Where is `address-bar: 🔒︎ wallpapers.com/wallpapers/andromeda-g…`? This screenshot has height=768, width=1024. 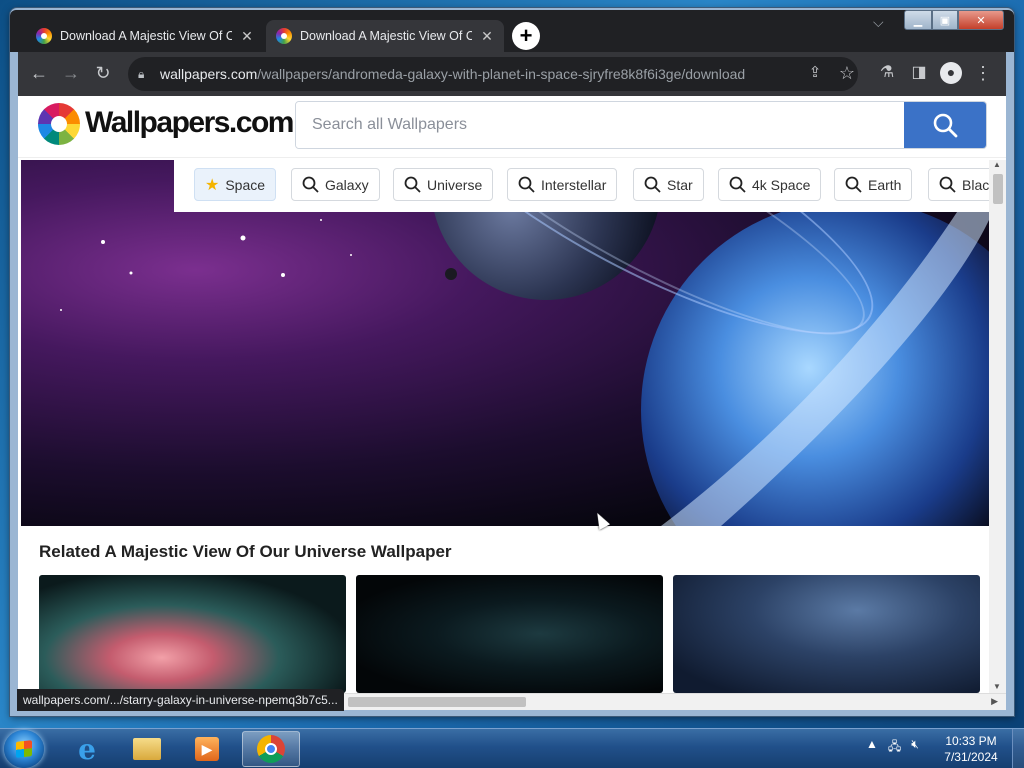
address-bar: 🔒︎ wallpapers.com/wallpapers/andromeda-g… is located at coordinates (493, 74).